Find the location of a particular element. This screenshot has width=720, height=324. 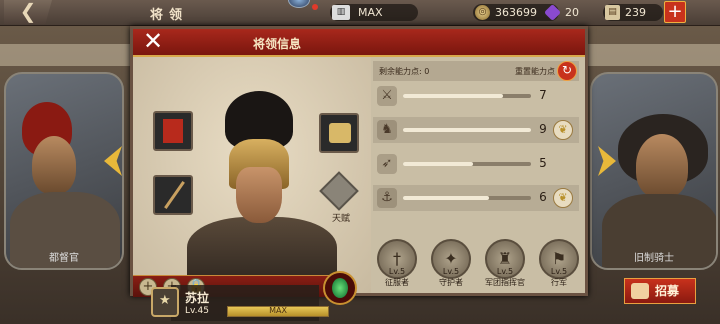

stat-points-header: 剩余能力点: 0 重置能力点 ↻ is located at coordinates (476, 71).